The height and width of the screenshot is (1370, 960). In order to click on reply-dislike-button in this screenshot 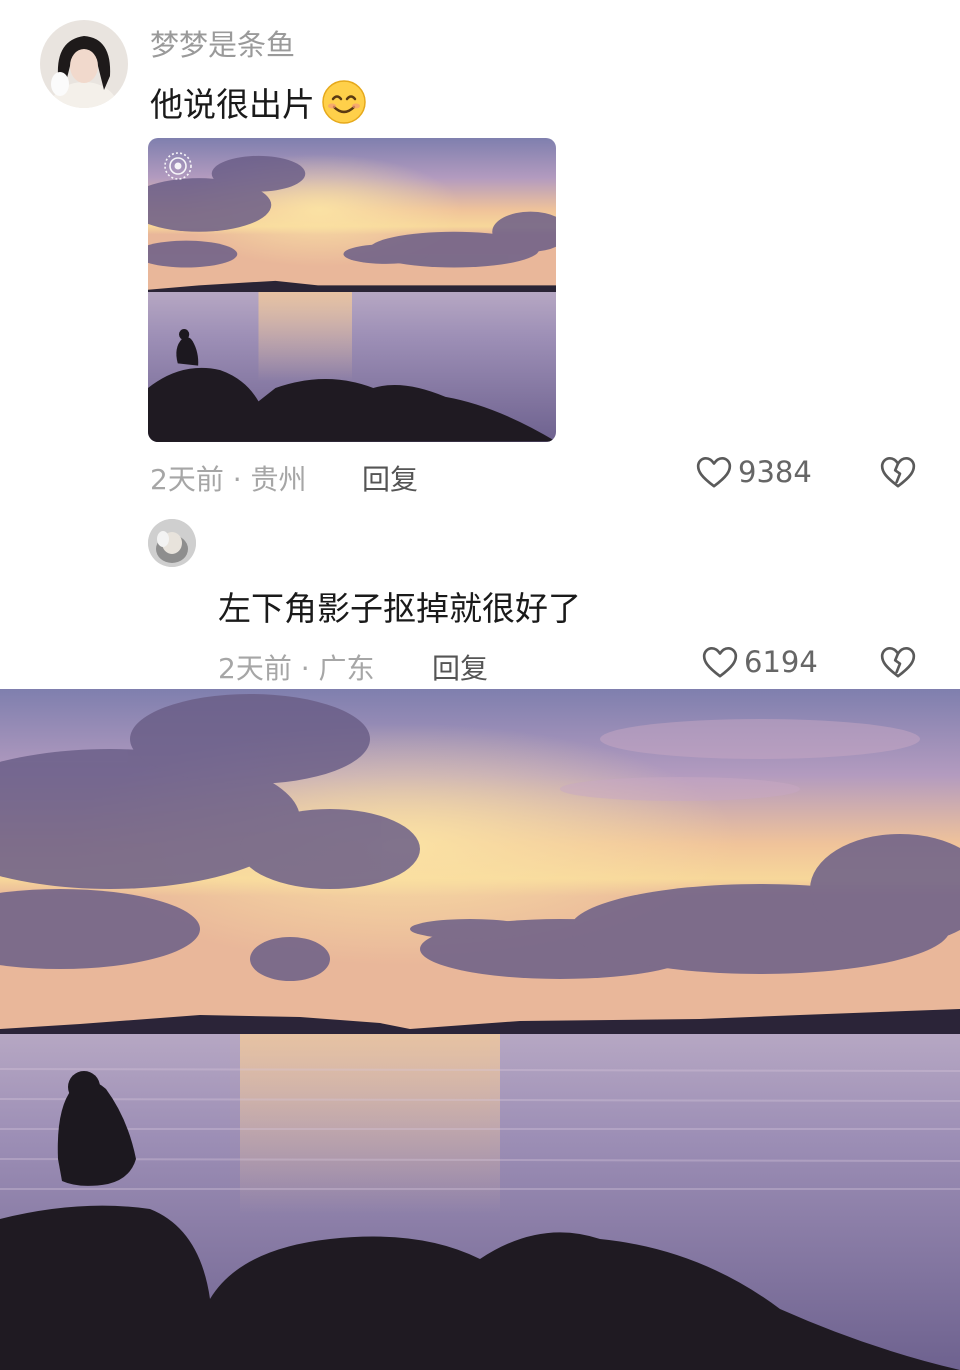, I will do `click(898, 664)`.